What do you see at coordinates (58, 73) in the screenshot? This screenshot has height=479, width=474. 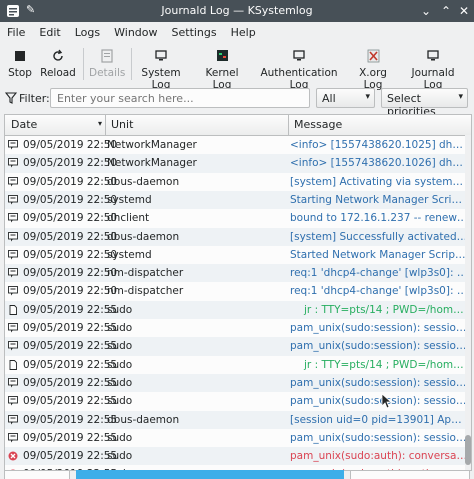 I see `reload-label: Reload` at bounding box center [58, 73].